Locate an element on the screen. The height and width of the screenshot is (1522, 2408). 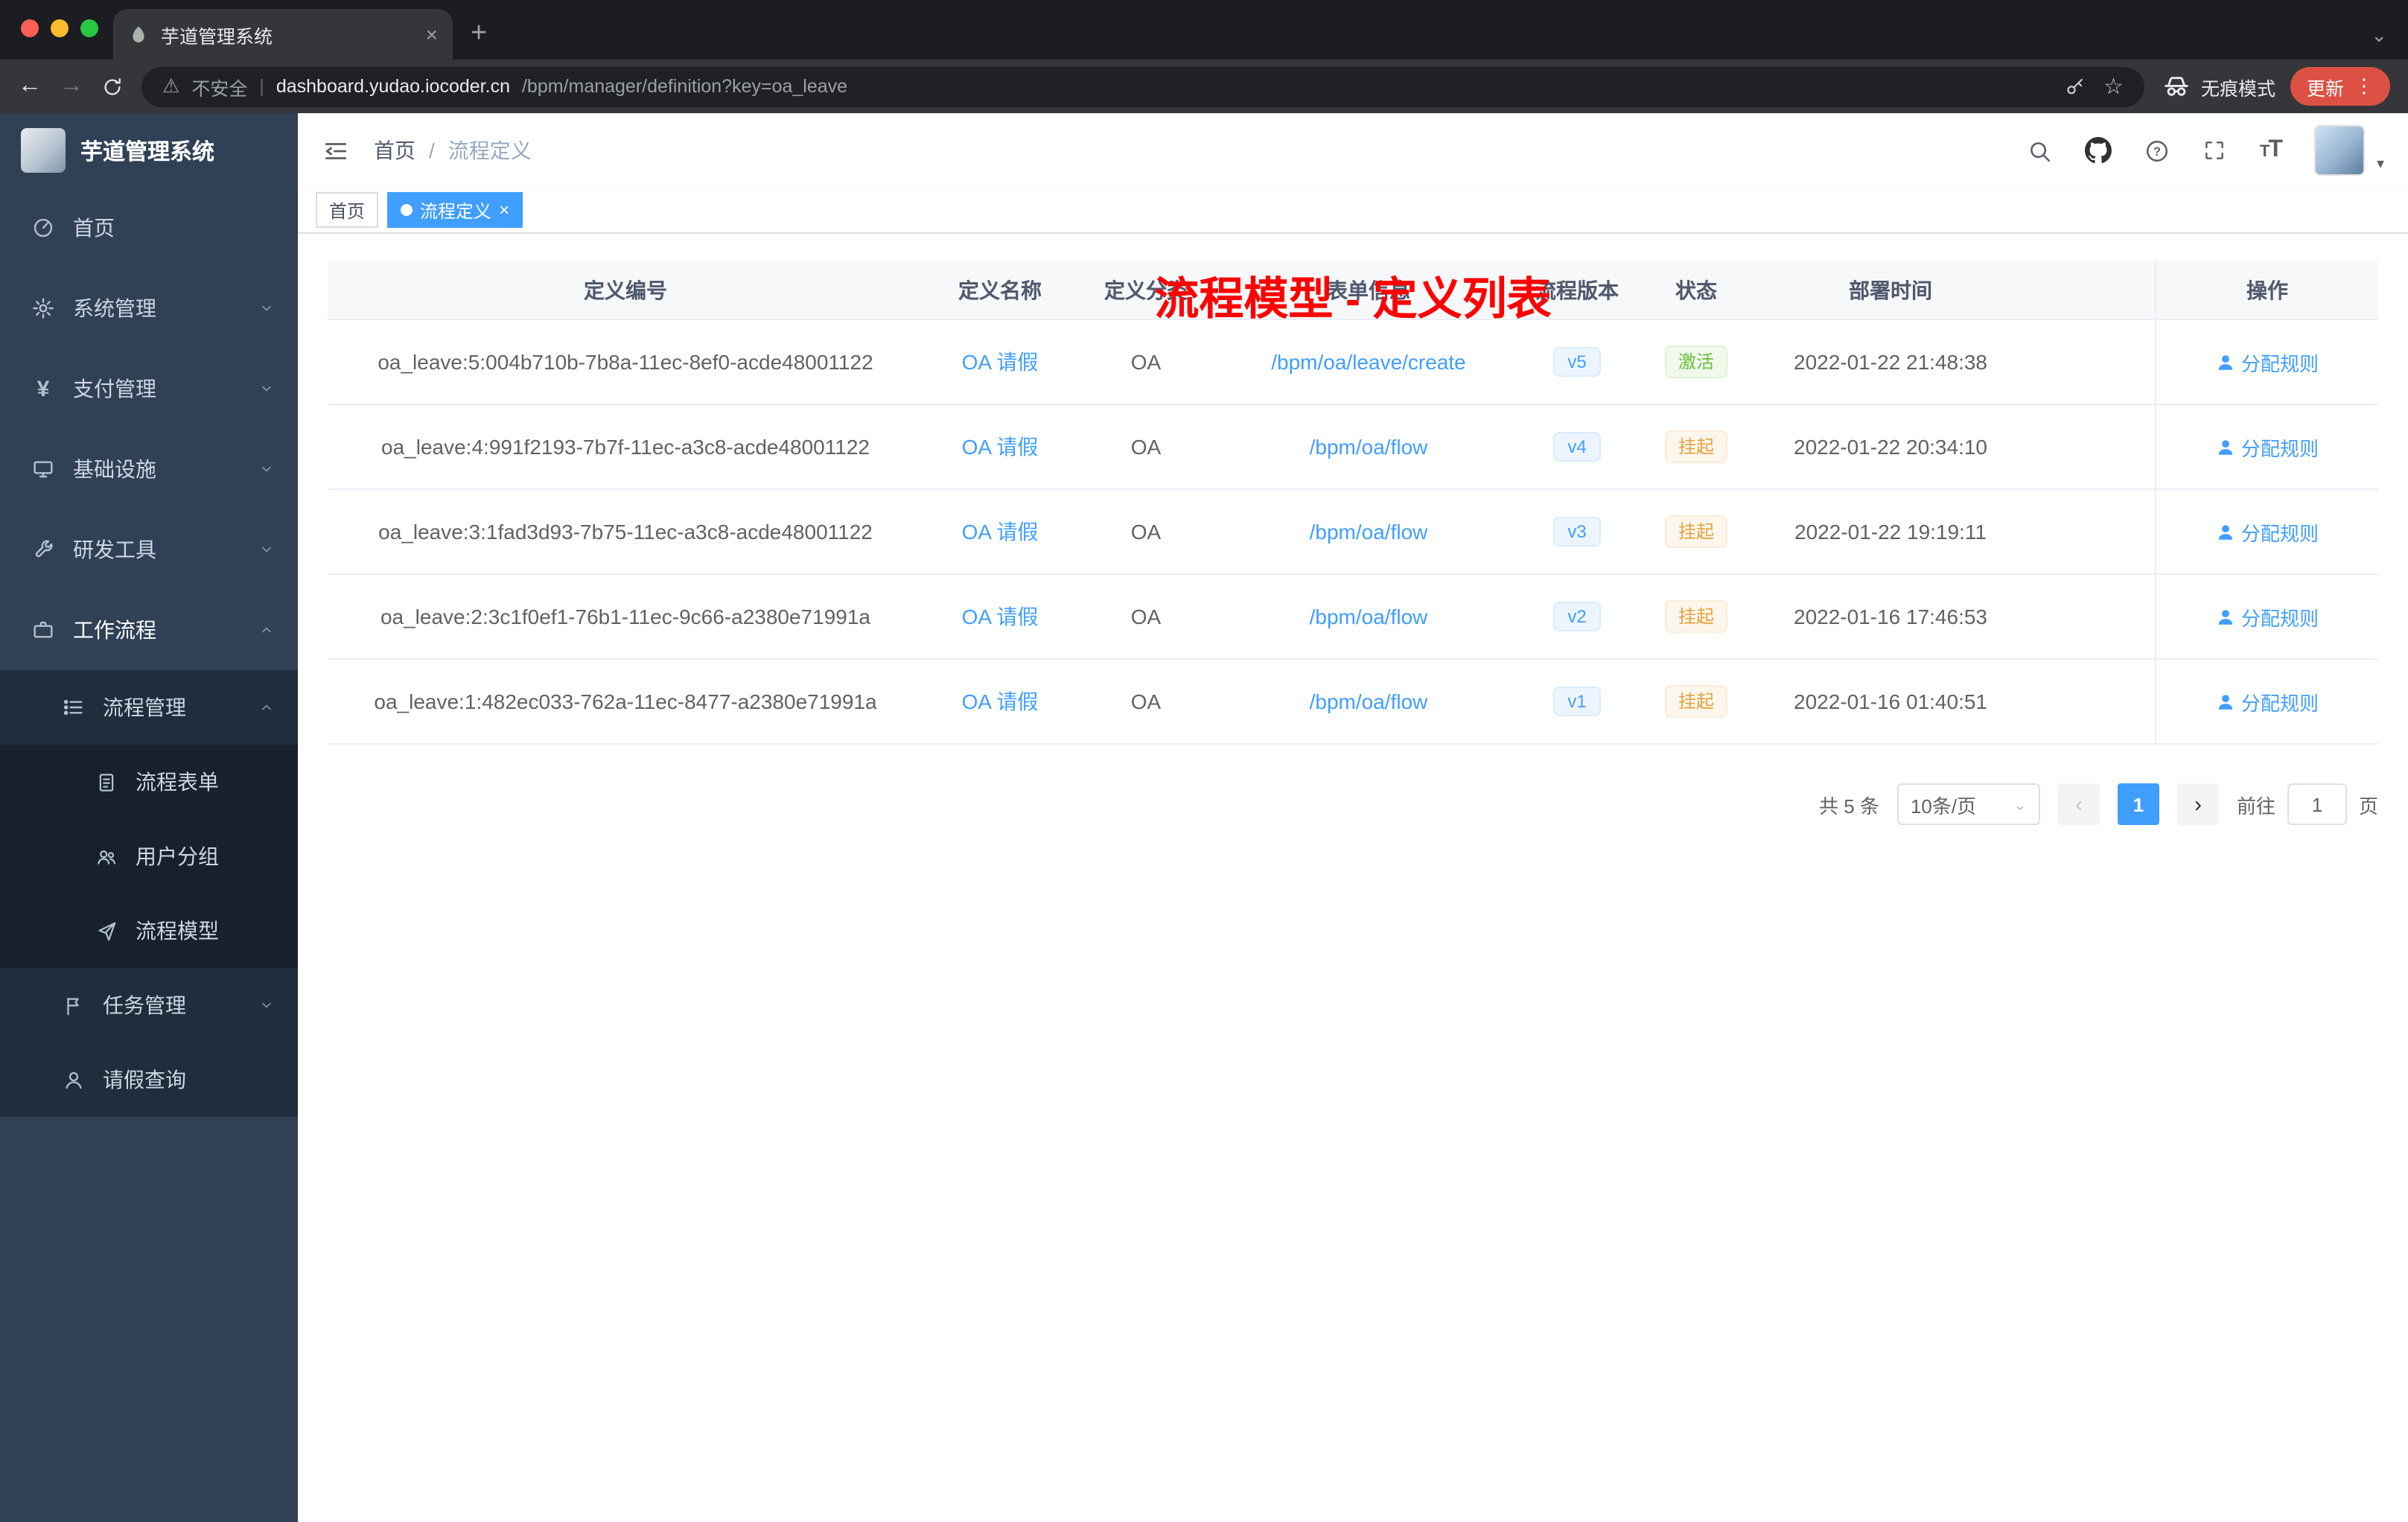
reload-button is located at coordinates (112, 86).